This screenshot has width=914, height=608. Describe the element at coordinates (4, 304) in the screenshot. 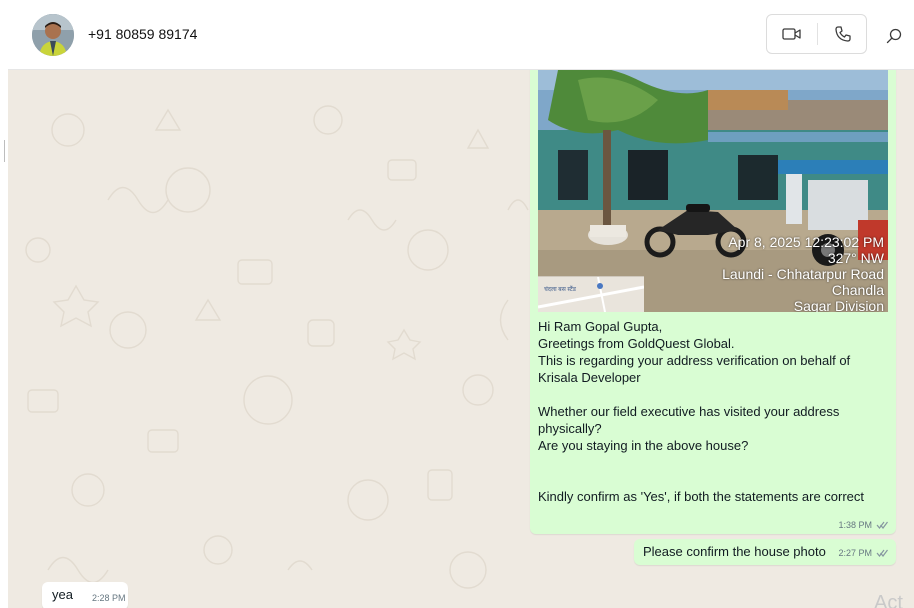

I see `window-left-edge` at that location.